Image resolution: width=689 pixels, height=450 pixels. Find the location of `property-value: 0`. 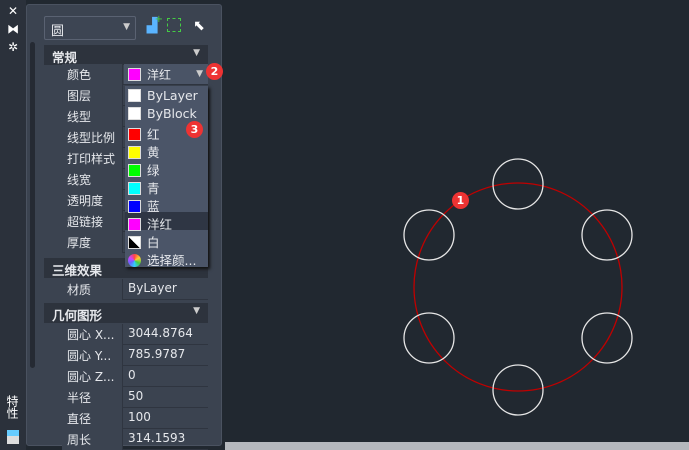

property-value: 0 is located at coordinates (166, 376).